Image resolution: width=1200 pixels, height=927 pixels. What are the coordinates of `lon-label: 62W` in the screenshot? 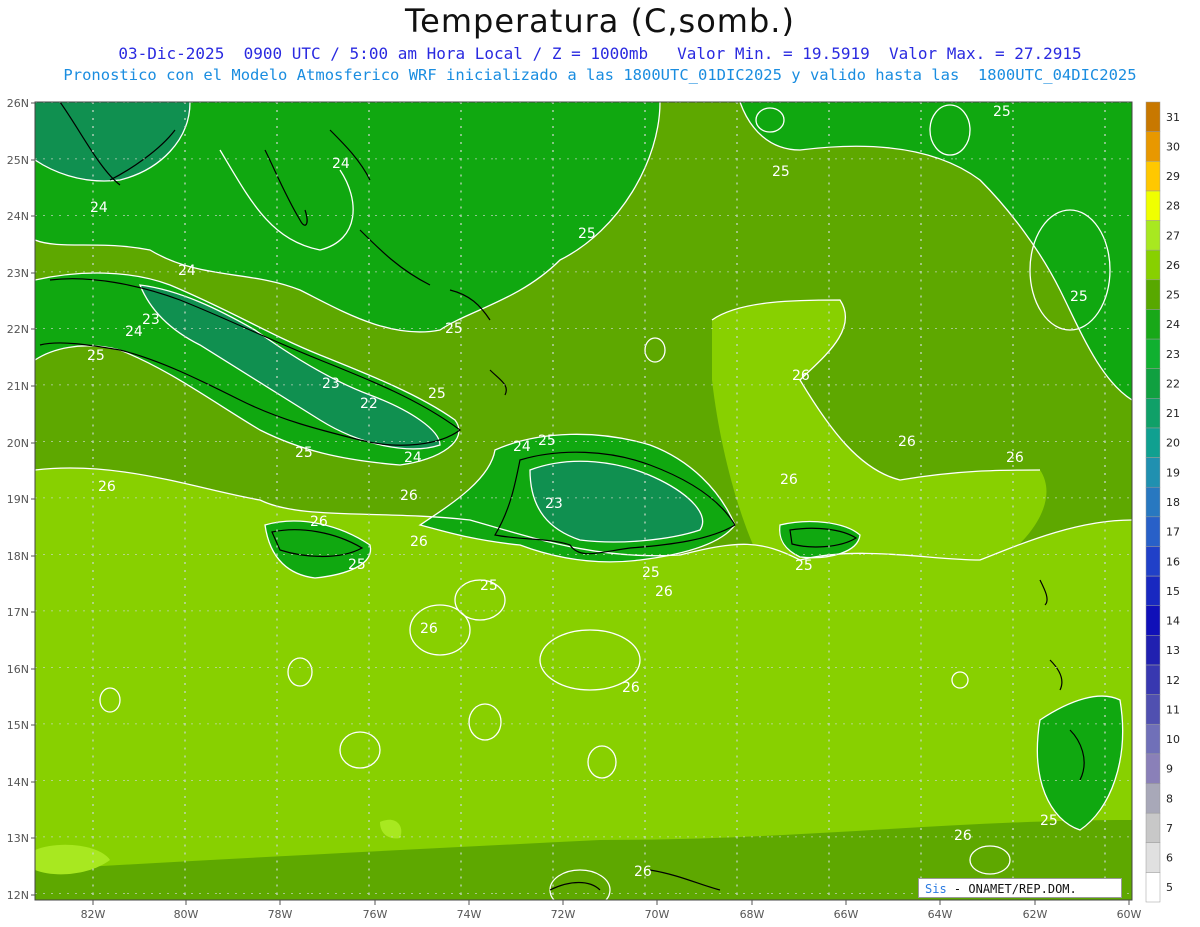 It's located at (1035, 914).